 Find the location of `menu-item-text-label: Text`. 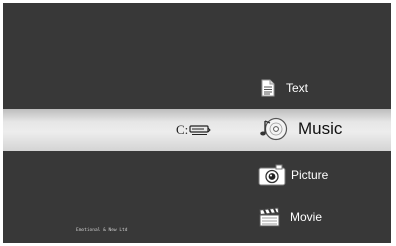

menu-item-text-label: Text is located at coordinates (297, 88).